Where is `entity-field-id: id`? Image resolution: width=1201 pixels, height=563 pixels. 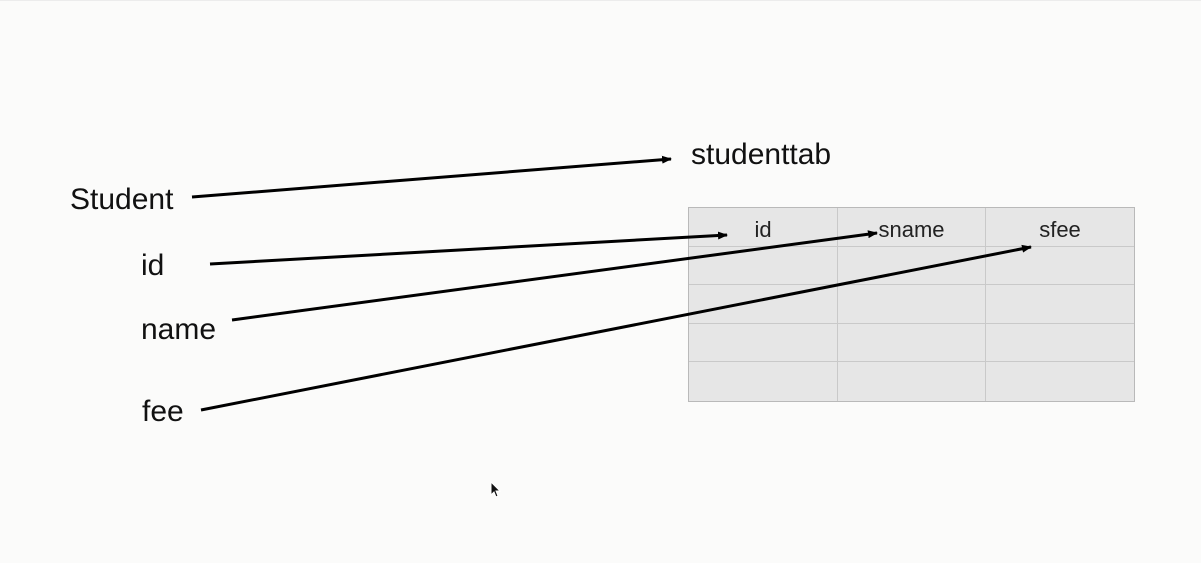 entity-field-id: id is located at coordinates (153, 265).